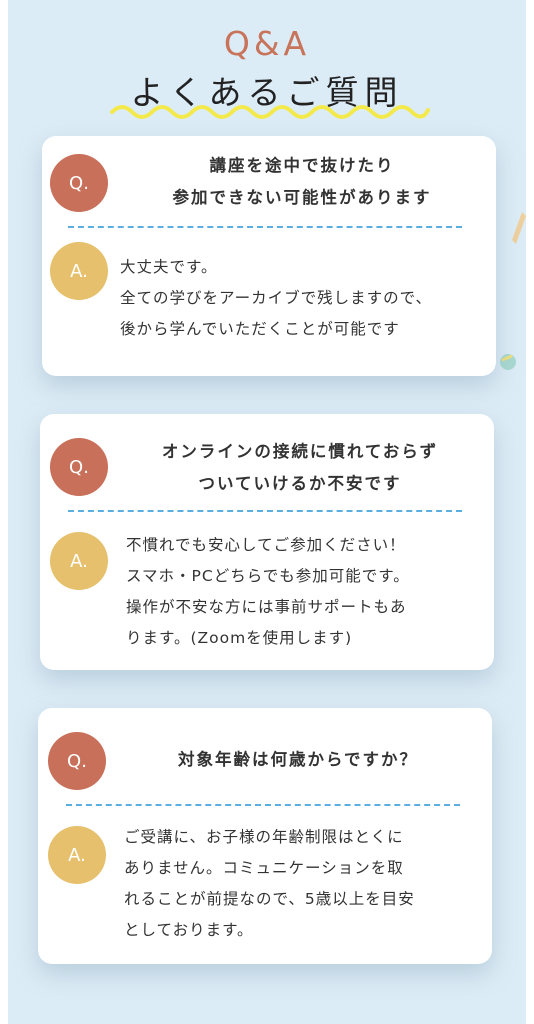 This screenshot has height=1024, width=534. Describe the element at coordinates (302, 181) in the screenshot. I see `question-text: 講座を途中で抜けたり 参加できない可能性があります` at that location.